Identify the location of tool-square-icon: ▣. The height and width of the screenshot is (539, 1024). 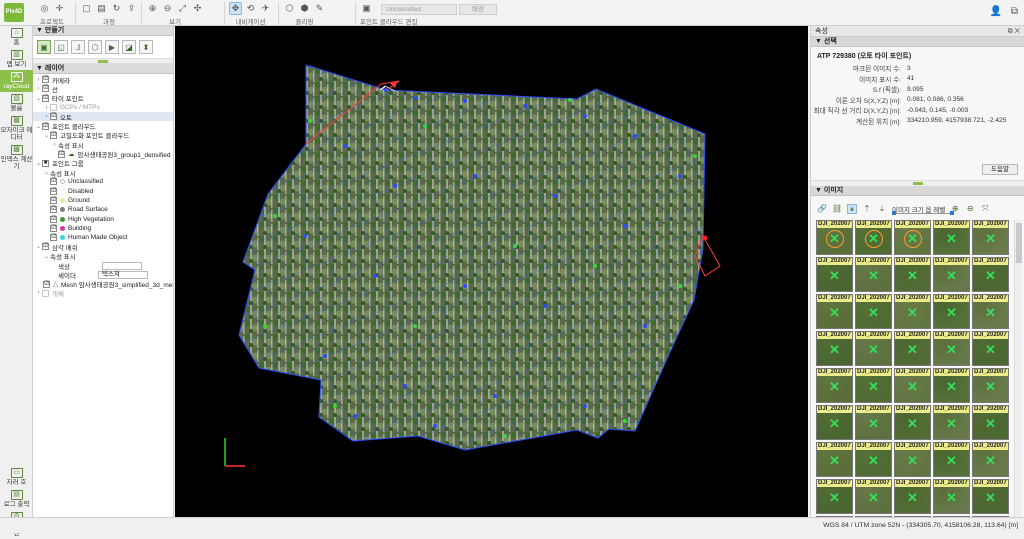
(44, 47).